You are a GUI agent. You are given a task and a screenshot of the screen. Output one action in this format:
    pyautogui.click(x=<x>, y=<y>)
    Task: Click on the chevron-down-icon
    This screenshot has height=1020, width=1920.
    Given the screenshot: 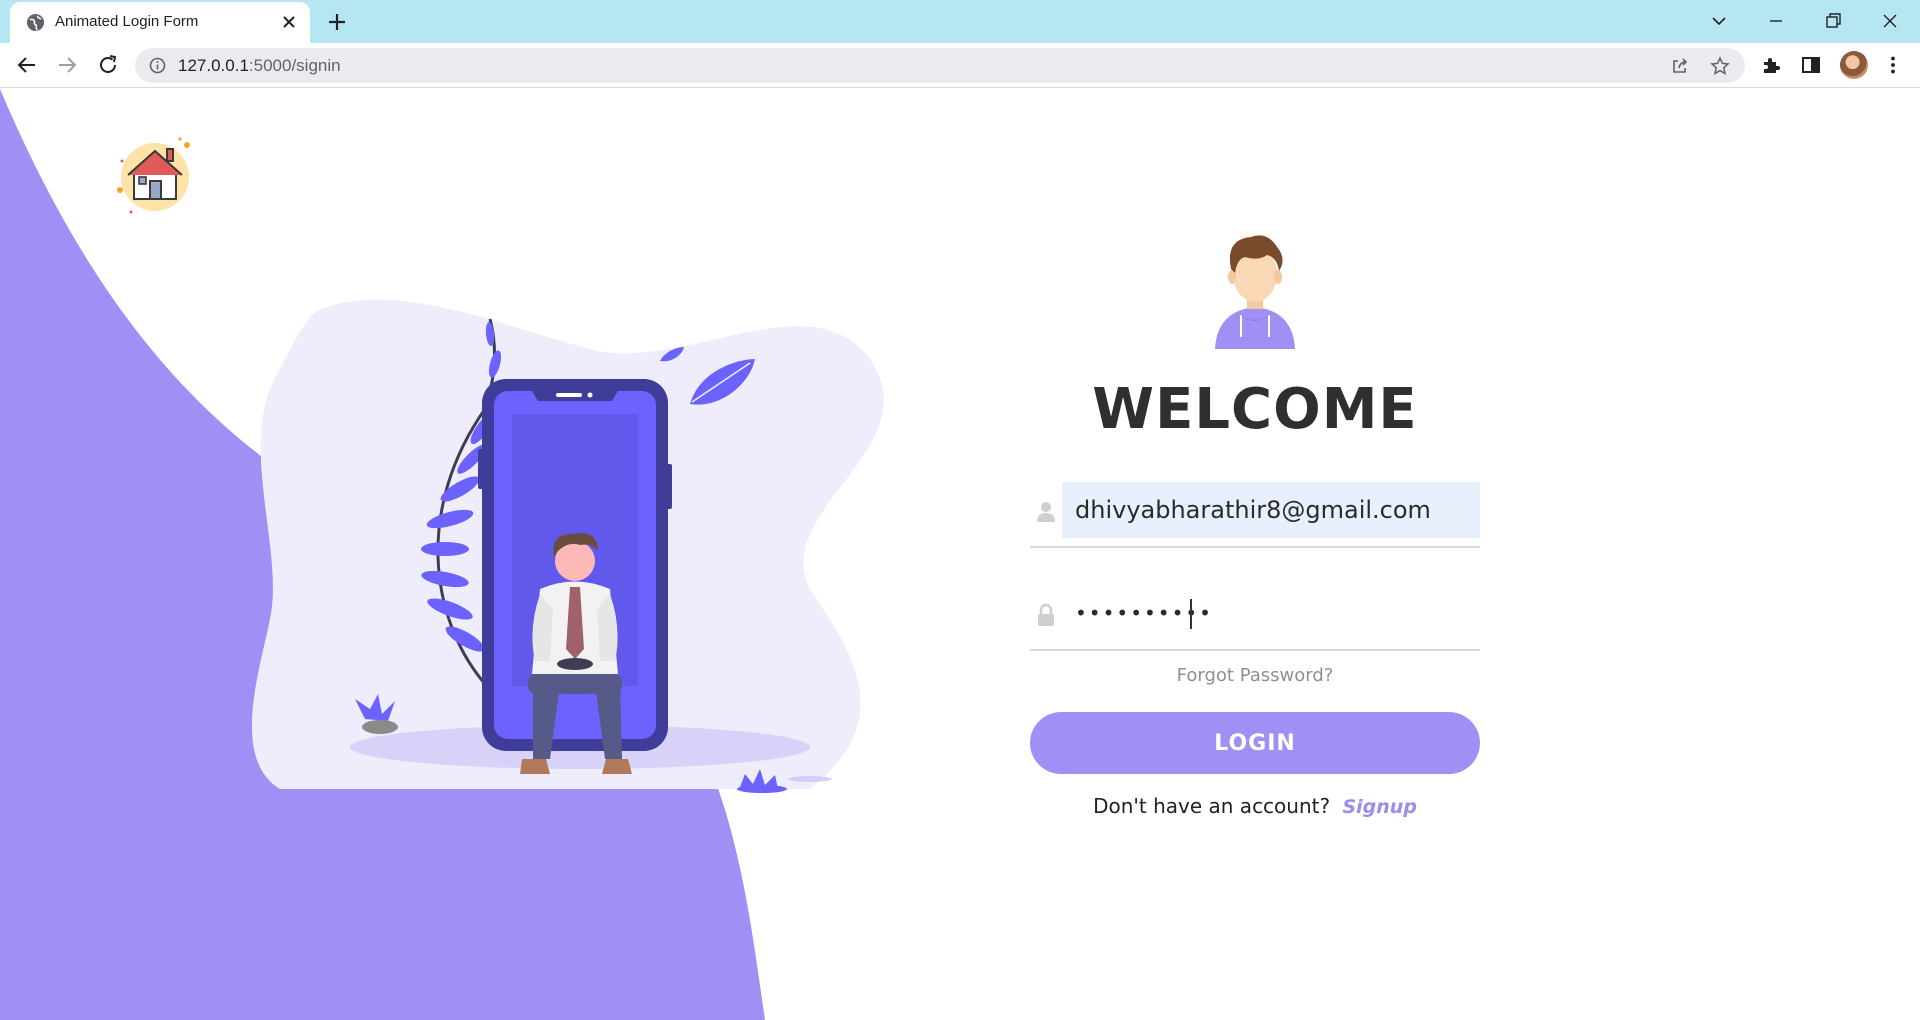 What is the action you would take?
    pyautogui.click(x=1719, y=21)
    